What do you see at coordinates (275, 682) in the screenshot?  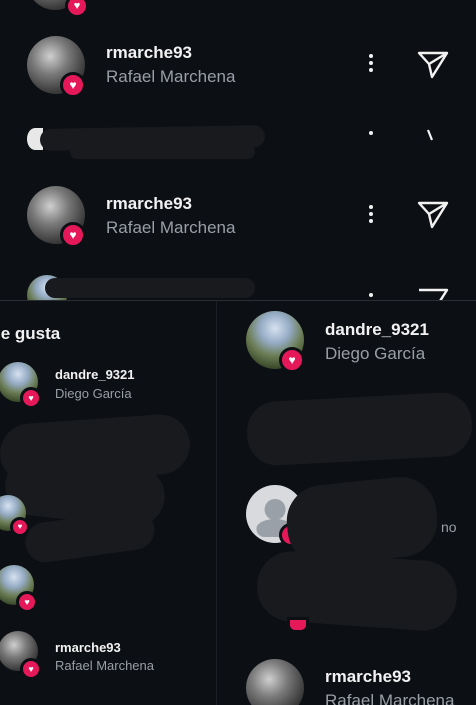 I see `avatar` at bounding box center [275, 682].